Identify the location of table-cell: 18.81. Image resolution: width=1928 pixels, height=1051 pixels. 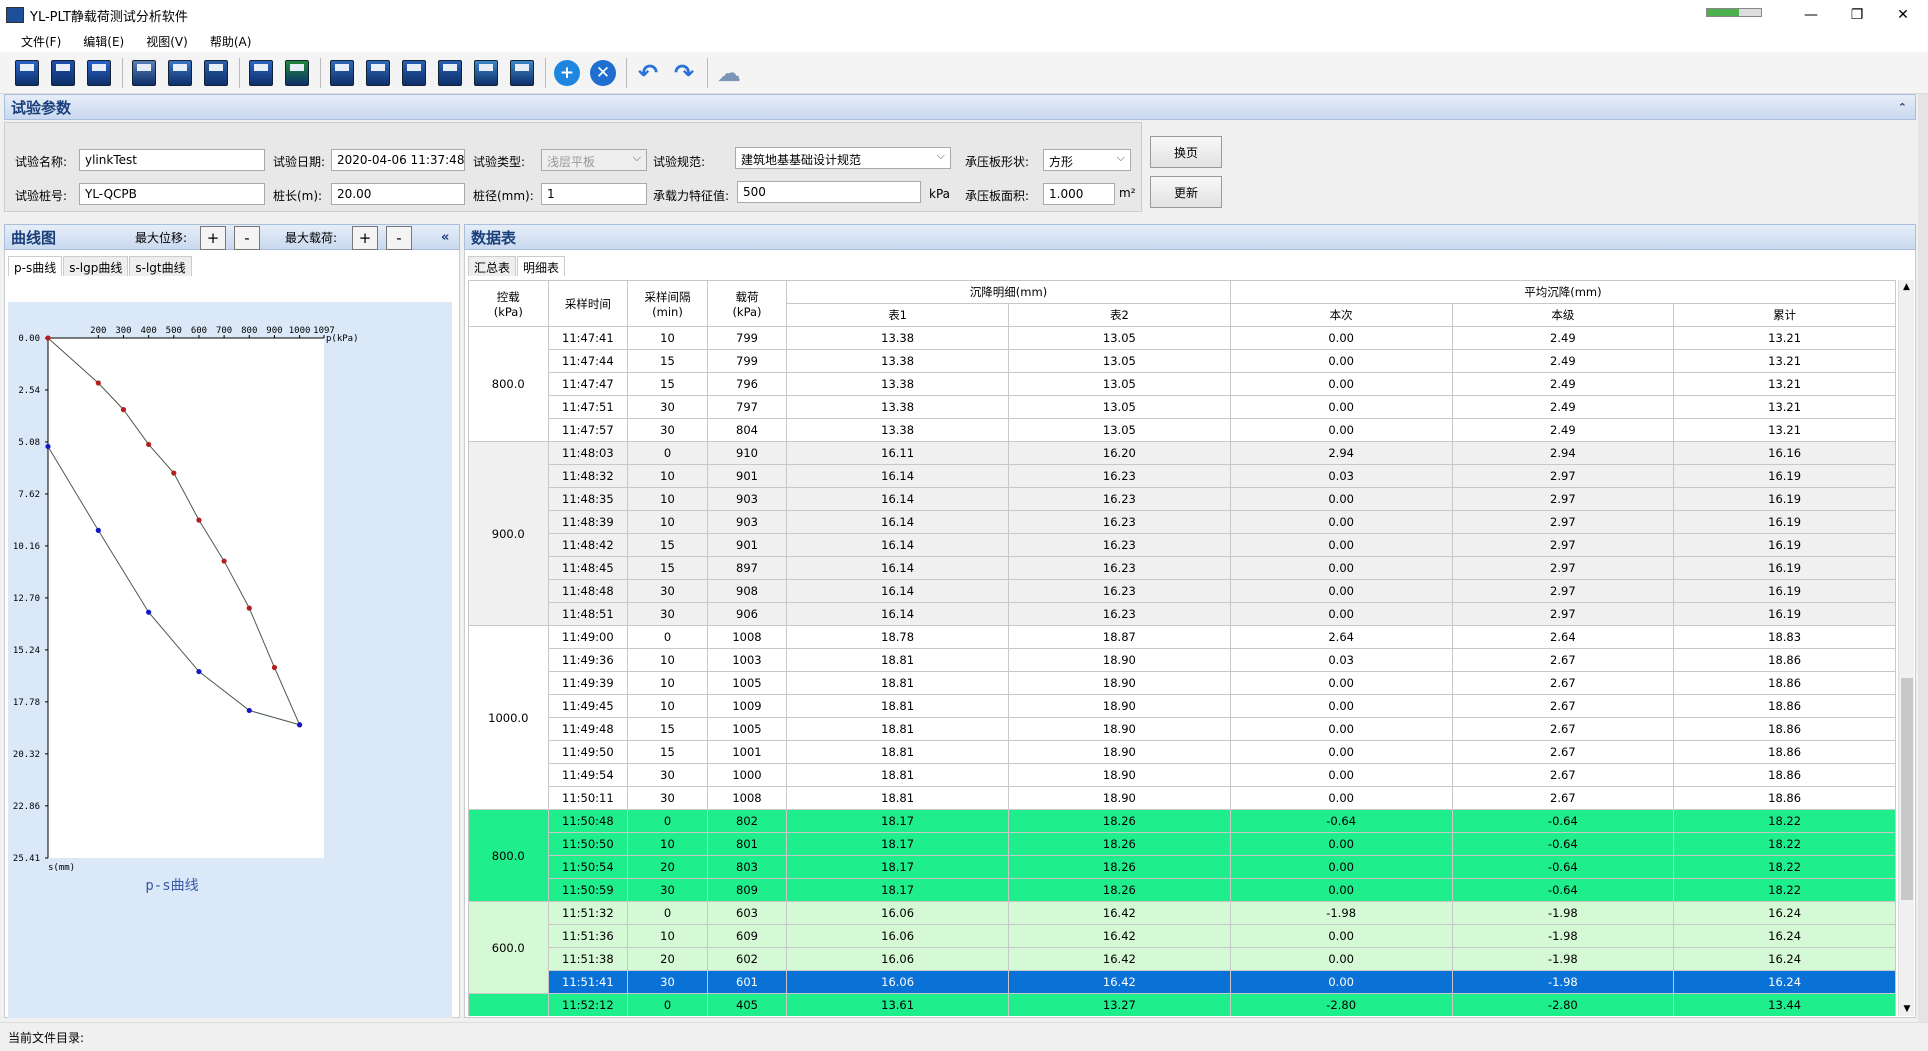
(897, 752).